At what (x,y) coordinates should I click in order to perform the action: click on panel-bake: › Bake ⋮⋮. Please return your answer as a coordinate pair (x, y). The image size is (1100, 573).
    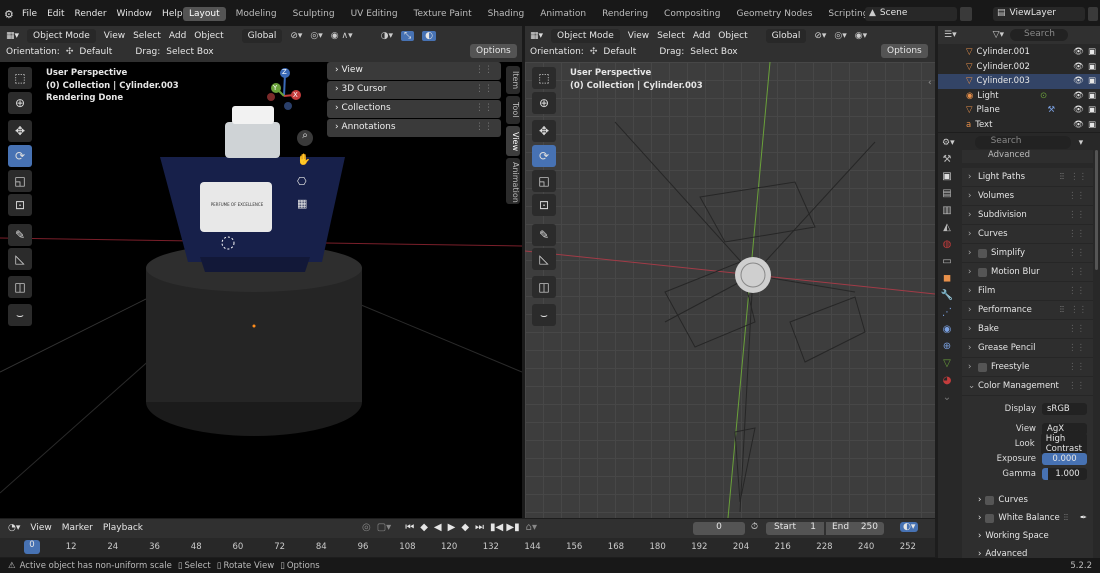
    Looking at the image, I should click on (1027, 329).